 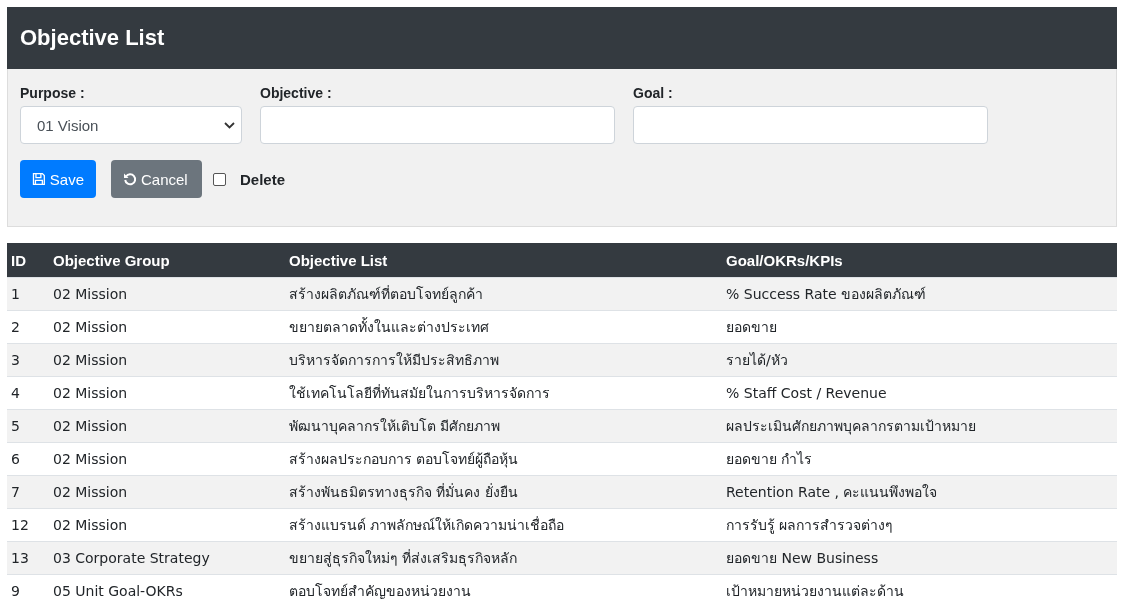 What do you see at coordinates (28, 360) in the screenshot?
I see `table-cell: 3` at bounding box center [28, 360].